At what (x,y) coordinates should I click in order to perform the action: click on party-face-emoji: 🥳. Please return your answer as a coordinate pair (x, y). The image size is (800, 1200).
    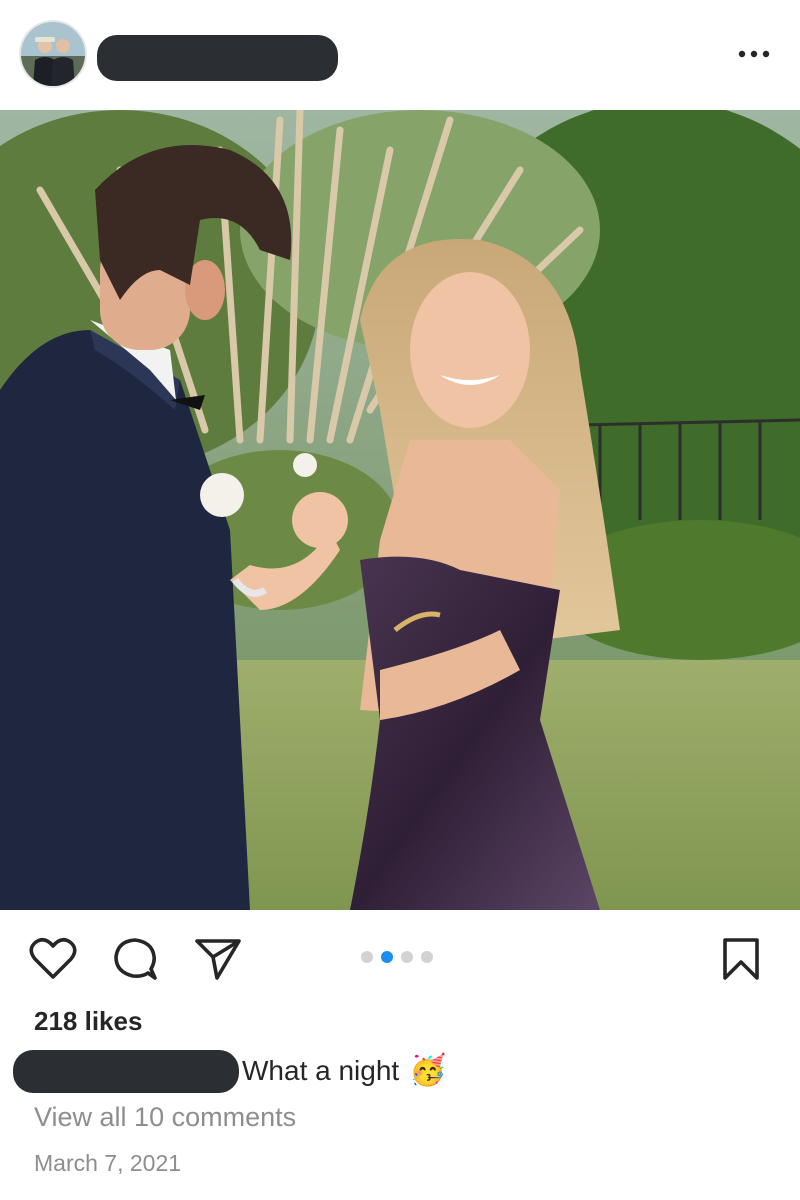
    Looking at the image, I should click on (428, 1070).